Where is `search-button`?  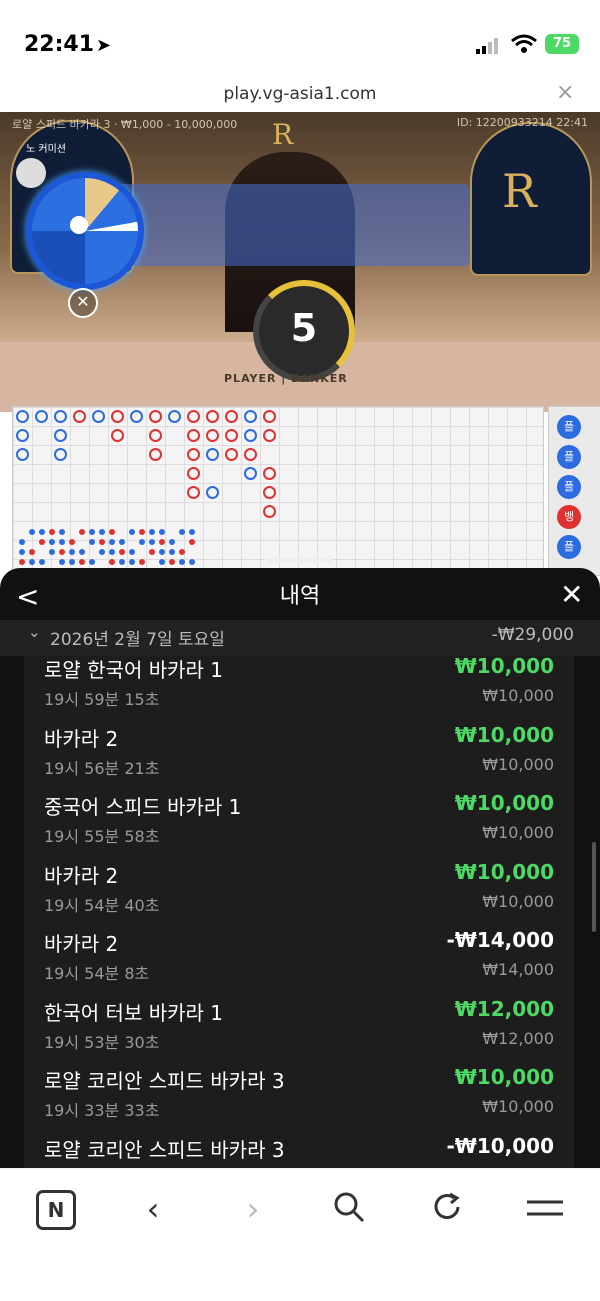
search-button is located at coordinates (349, 1211).